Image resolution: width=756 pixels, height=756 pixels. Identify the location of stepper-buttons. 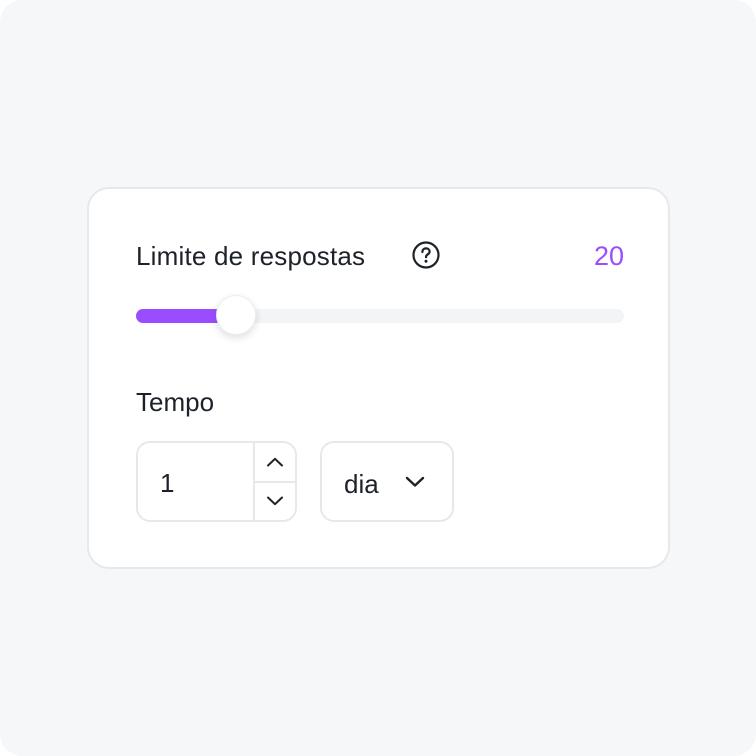
(274, 481).